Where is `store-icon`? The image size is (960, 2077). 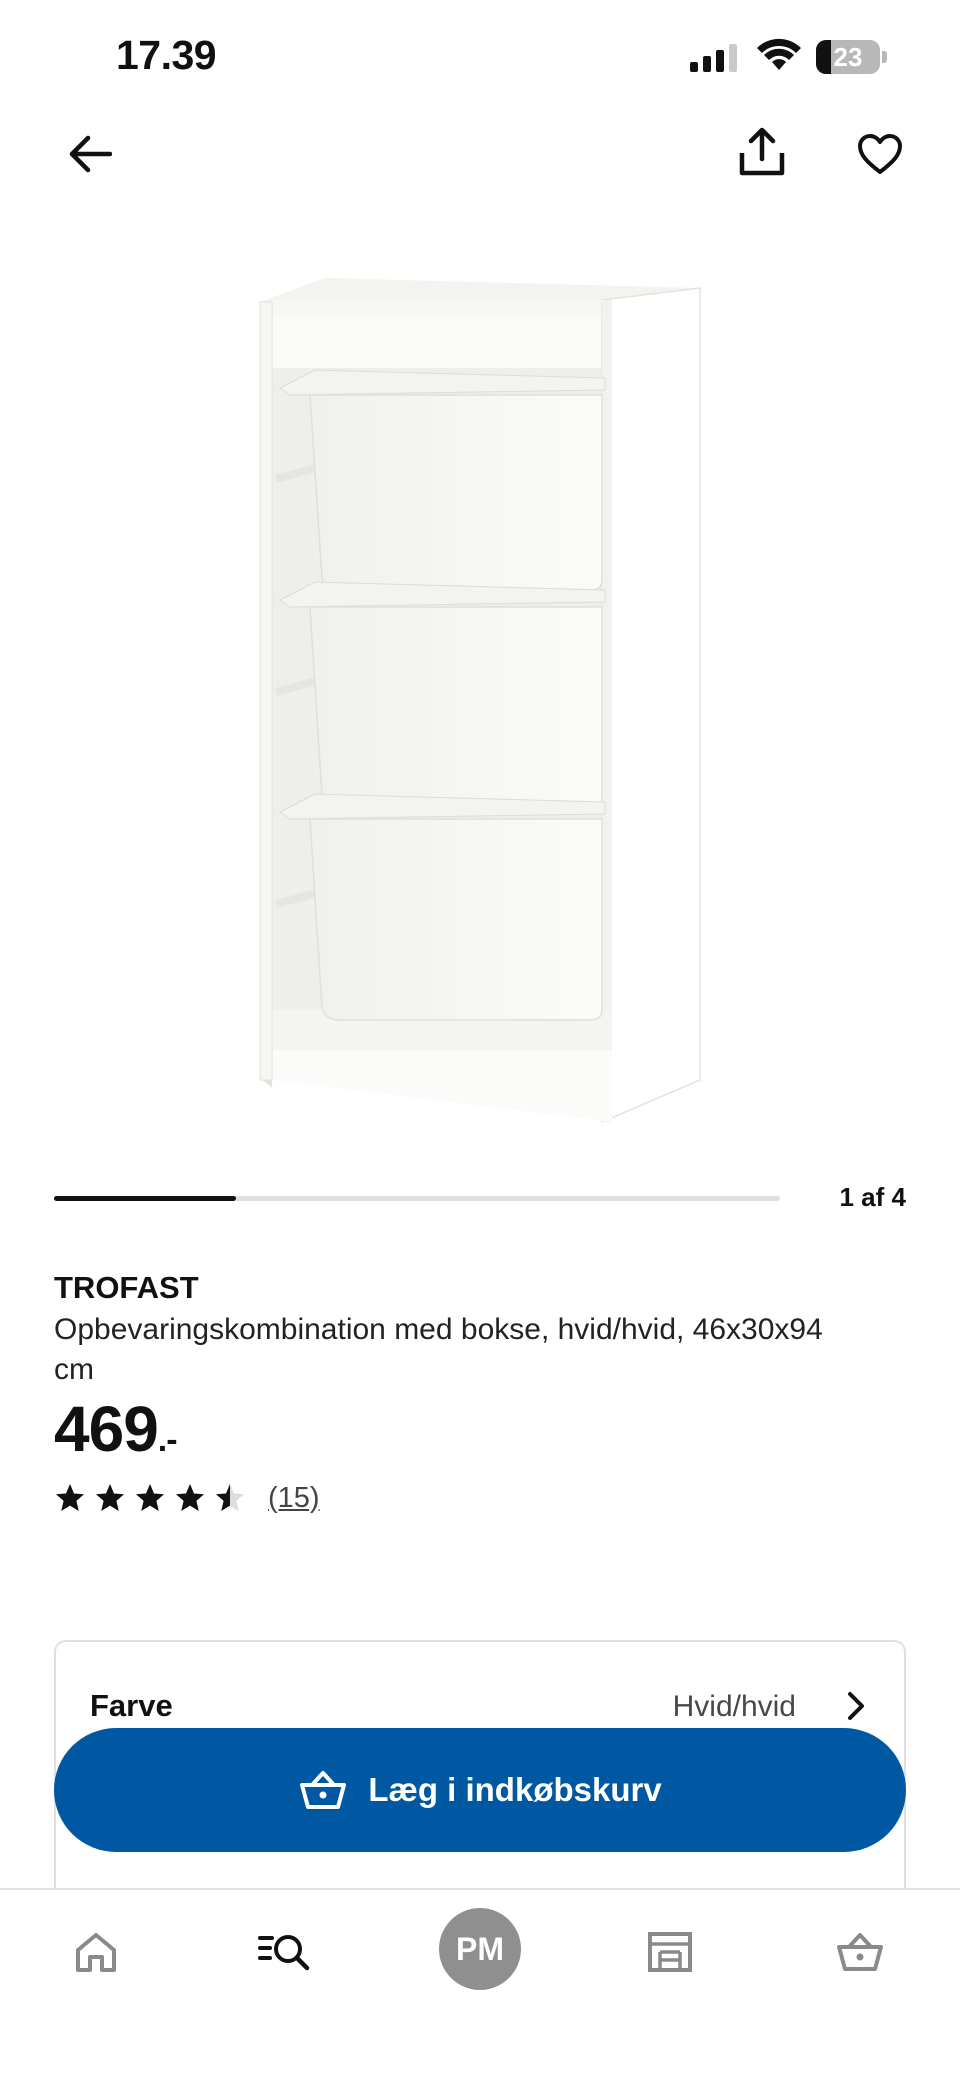
store-icon is located at coordinates (670, 1952).